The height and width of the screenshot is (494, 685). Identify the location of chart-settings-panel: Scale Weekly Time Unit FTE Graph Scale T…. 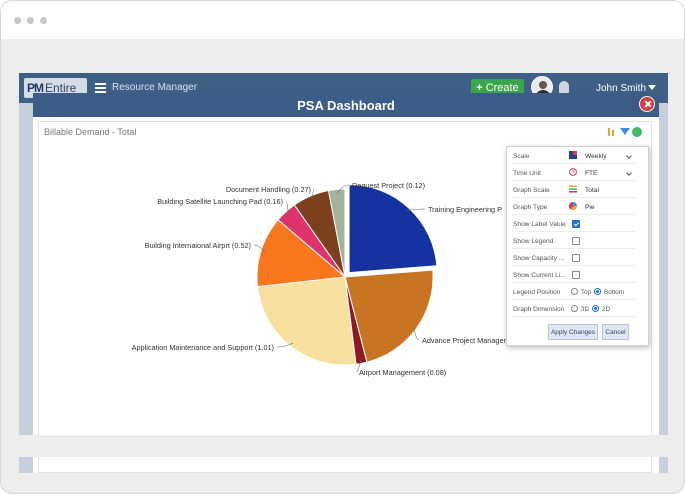
(577, 246).